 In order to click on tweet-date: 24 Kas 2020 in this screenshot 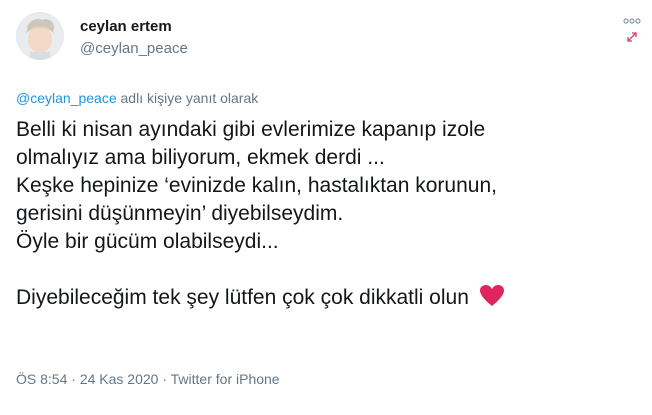, I will do `click(119, 379)`.